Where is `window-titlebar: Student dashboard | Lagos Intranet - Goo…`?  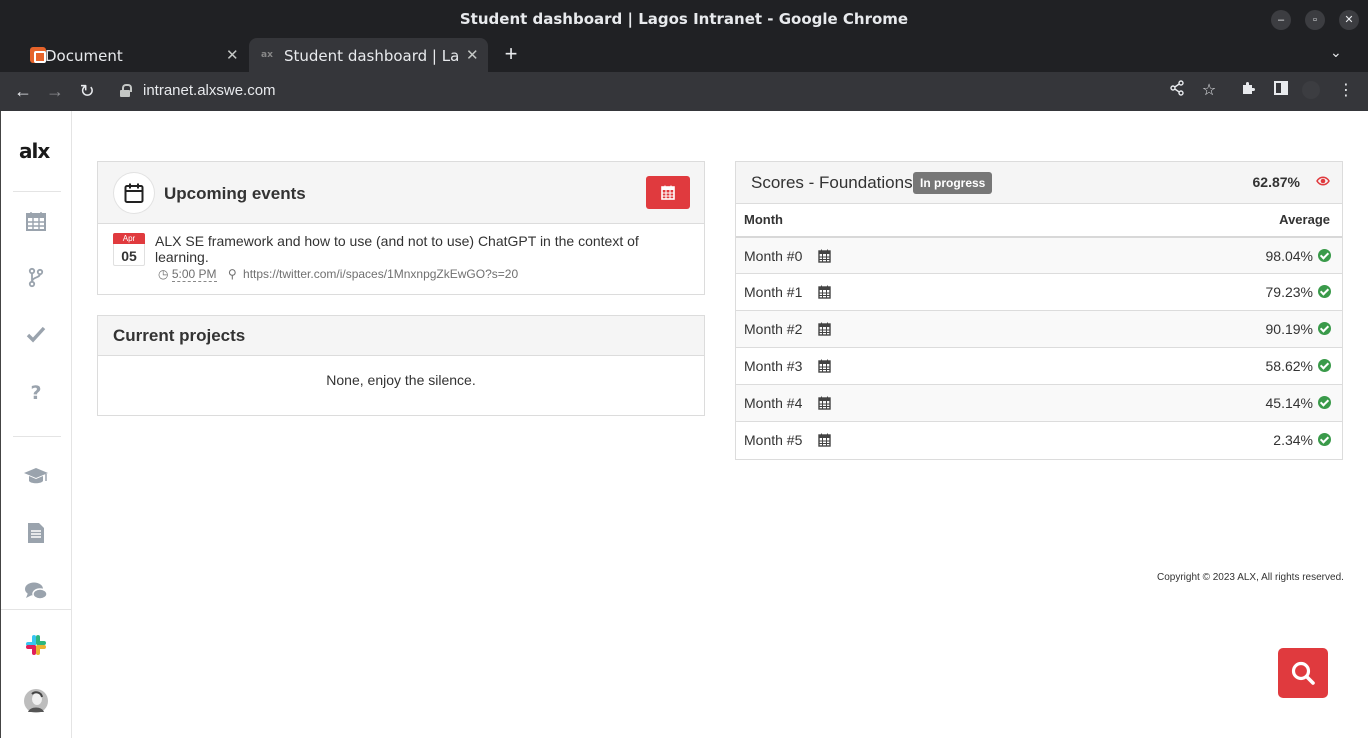 window-titlebar: Student dashboard | Lagos Intranet - Goo… is located at coordinates (684, 19).